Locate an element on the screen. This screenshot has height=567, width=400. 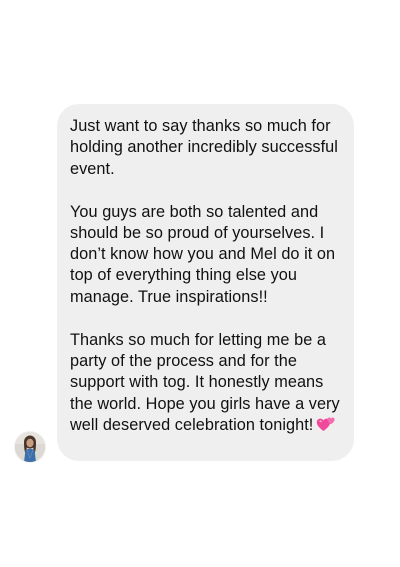
sender-avatar is located at coordinates (30, 447).